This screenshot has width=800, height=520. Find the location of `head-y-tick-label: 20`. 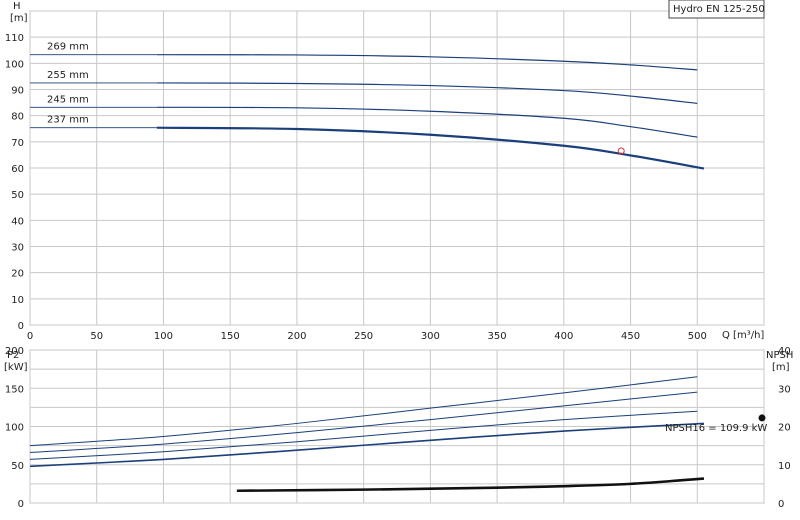

head-y-tick-label: 20 is located at coordinates (17, 274).